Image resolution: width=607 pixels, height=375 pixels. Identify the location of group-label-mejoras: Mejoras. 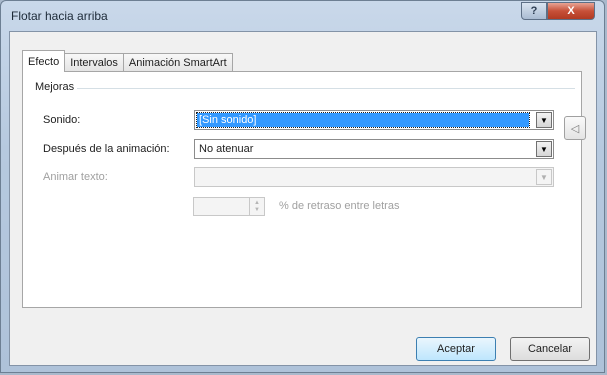
(55, 87).